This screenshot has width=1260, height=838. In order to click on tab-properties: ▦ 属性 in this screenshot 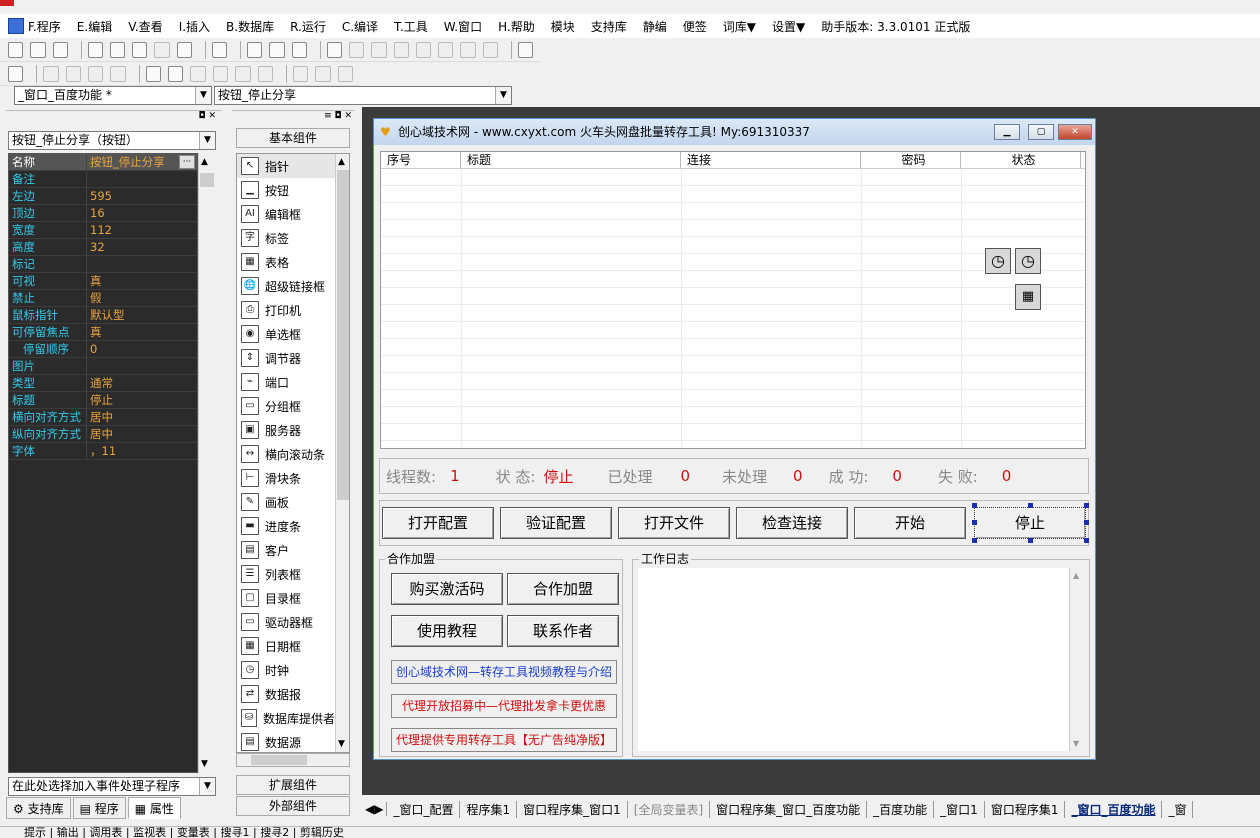, I will do `click(154, 808)`.